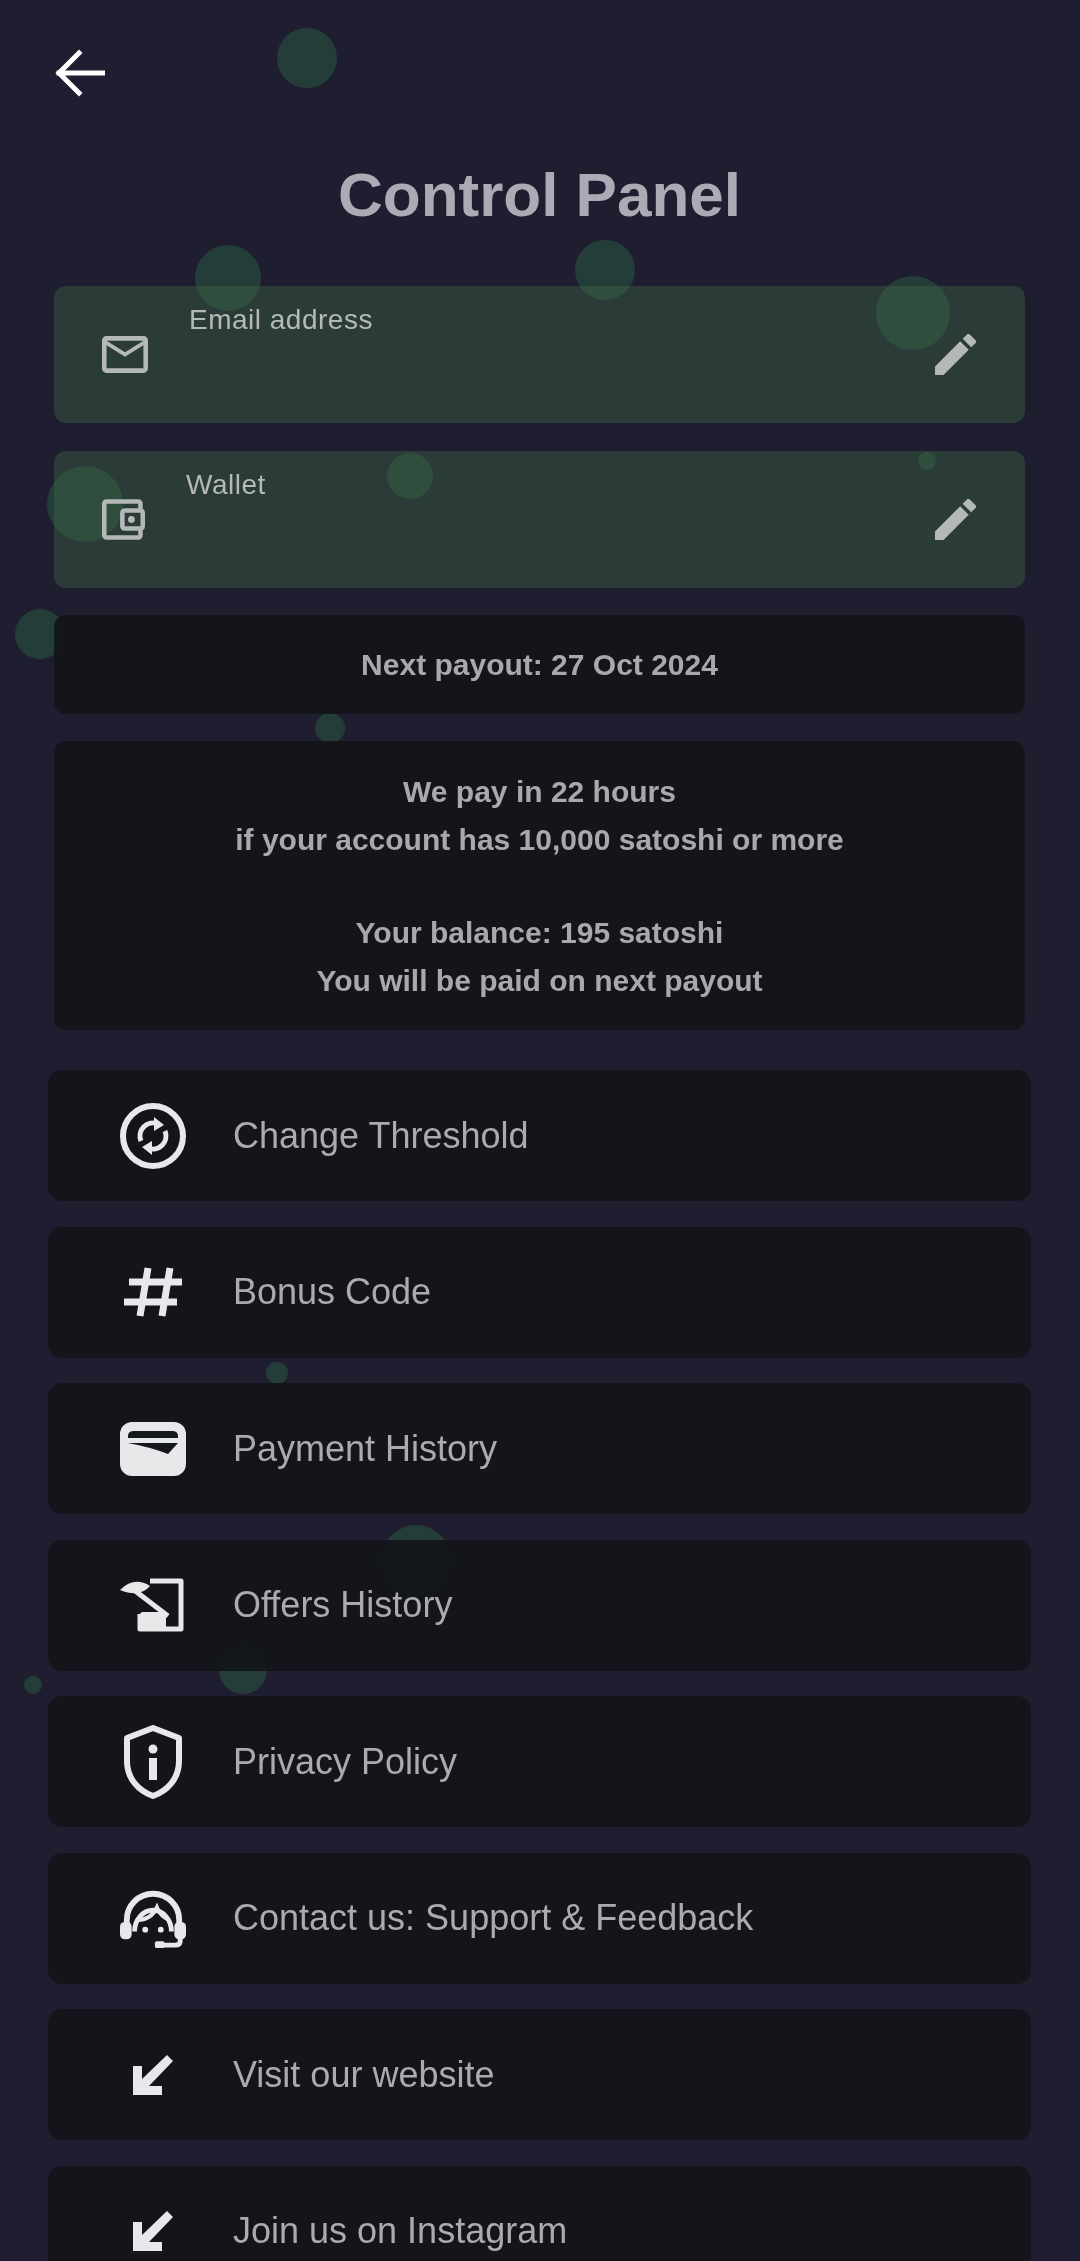 This screenshot has height=2261, width=1080. What do you see at coordinates (539, 194) in the screenshot?
I see `page-title: Control Panel` at bounding box center [539, 194].